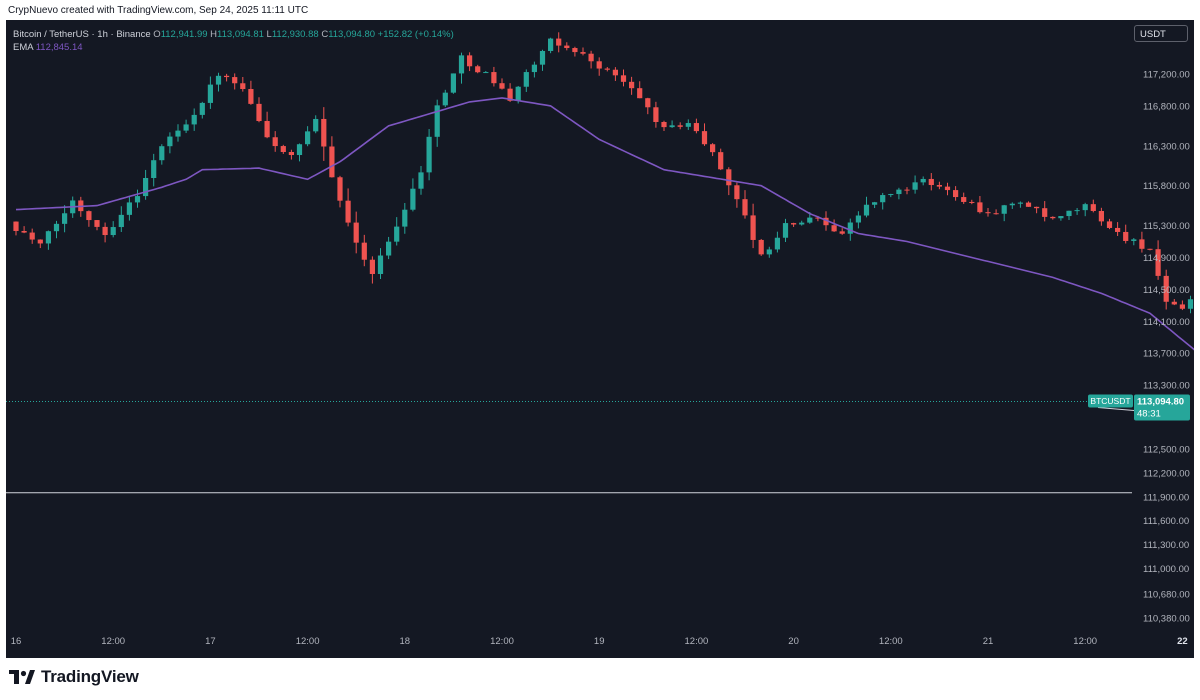 The height and width of the screenshot is (700, 1200). What do you see at coordinates (1166, 497) in the screenshot?
I see `y-tick-label: 111,900.00` at bounding box center [1166, 497].